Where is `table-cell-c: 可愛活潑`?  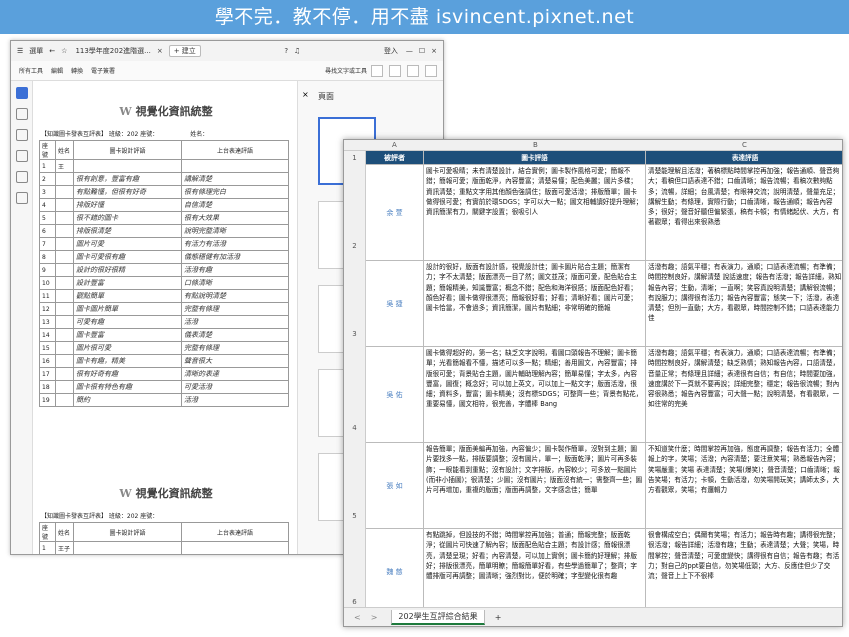 table-cell-c: 可愛活潑 is located at coordinates (235, 387).